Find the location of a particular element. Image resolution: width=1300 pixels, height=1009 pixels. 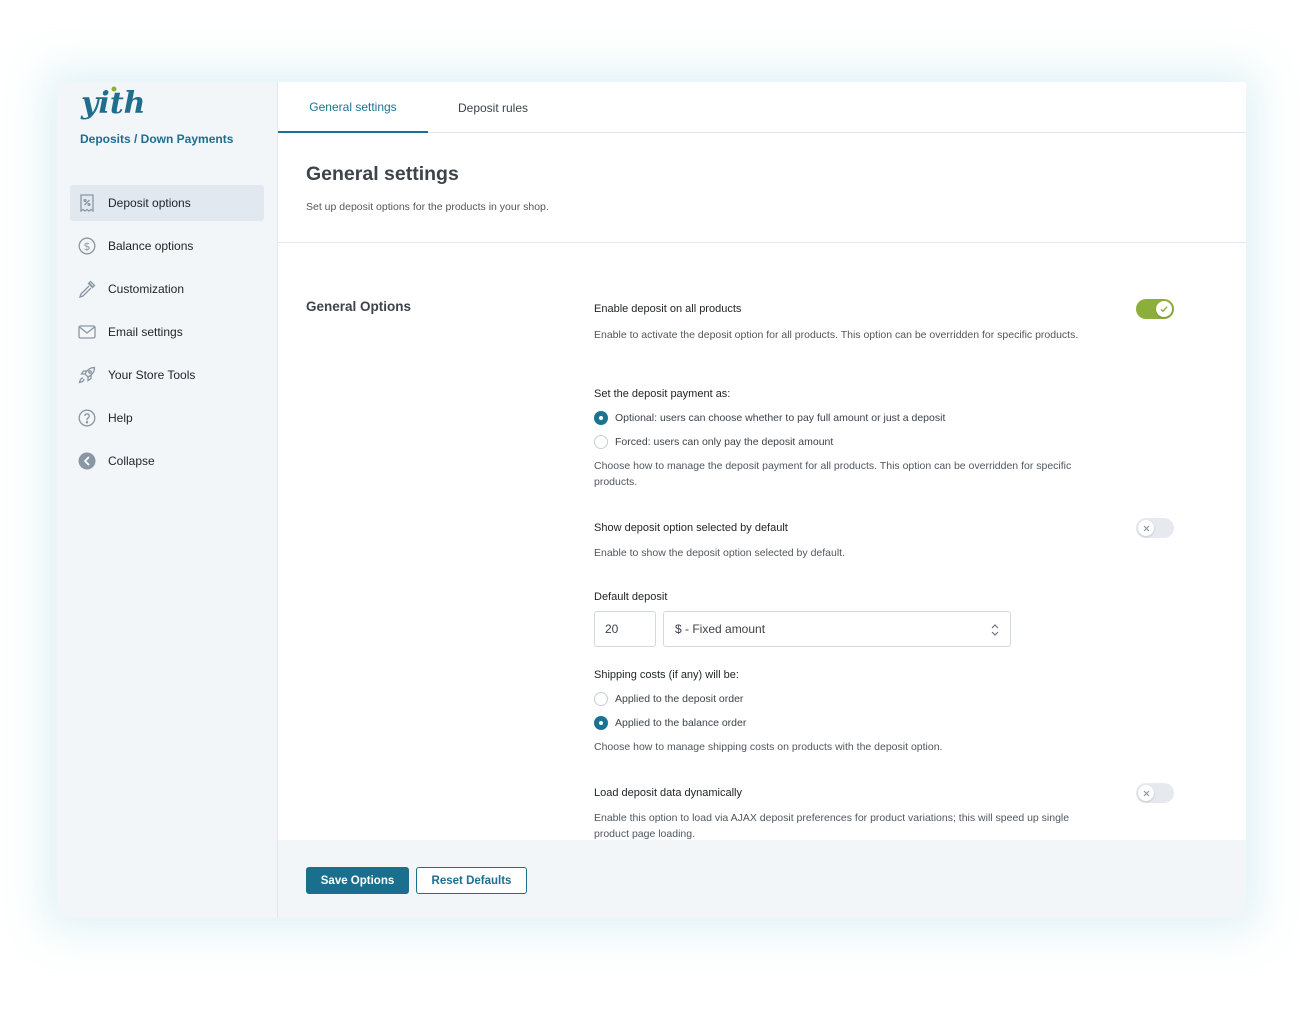

rocket-icon is located at coordinates (87, 375).